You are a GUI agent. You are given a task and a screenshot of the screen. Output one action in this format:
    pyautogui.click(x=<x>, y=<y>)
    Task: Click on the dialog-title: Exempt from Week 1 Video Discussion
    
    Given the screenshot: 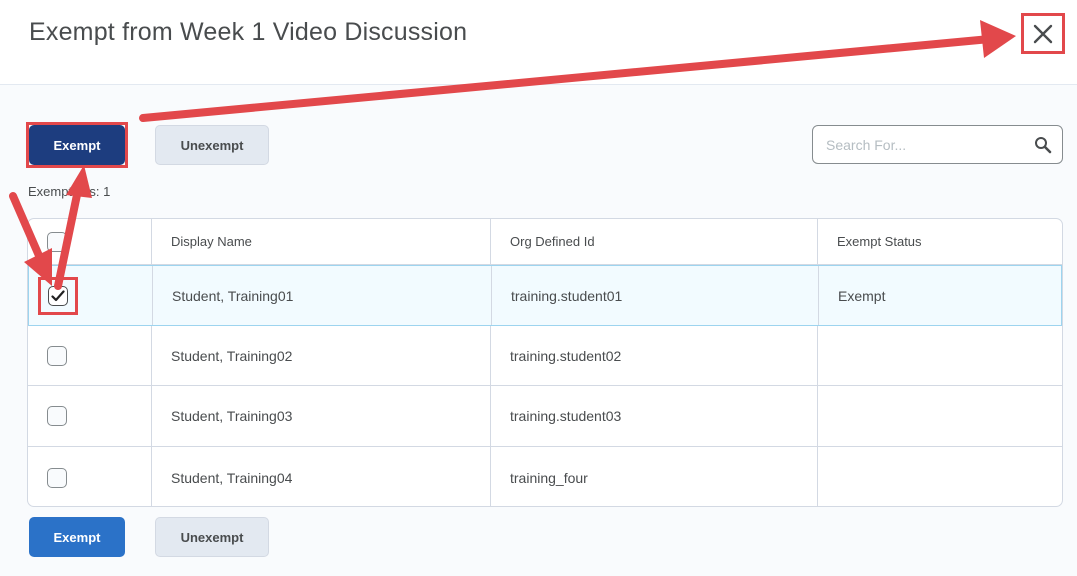 What is the action you would take?
    pyautogui.click(x=248, y=32)
    